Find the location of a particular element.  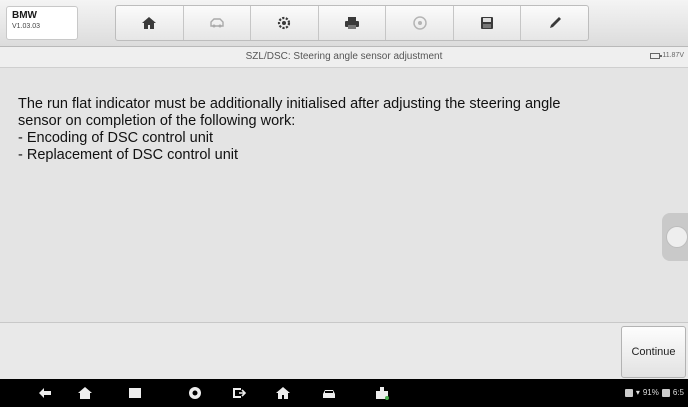

recent-apps-button is located at coordinates (135, 393).